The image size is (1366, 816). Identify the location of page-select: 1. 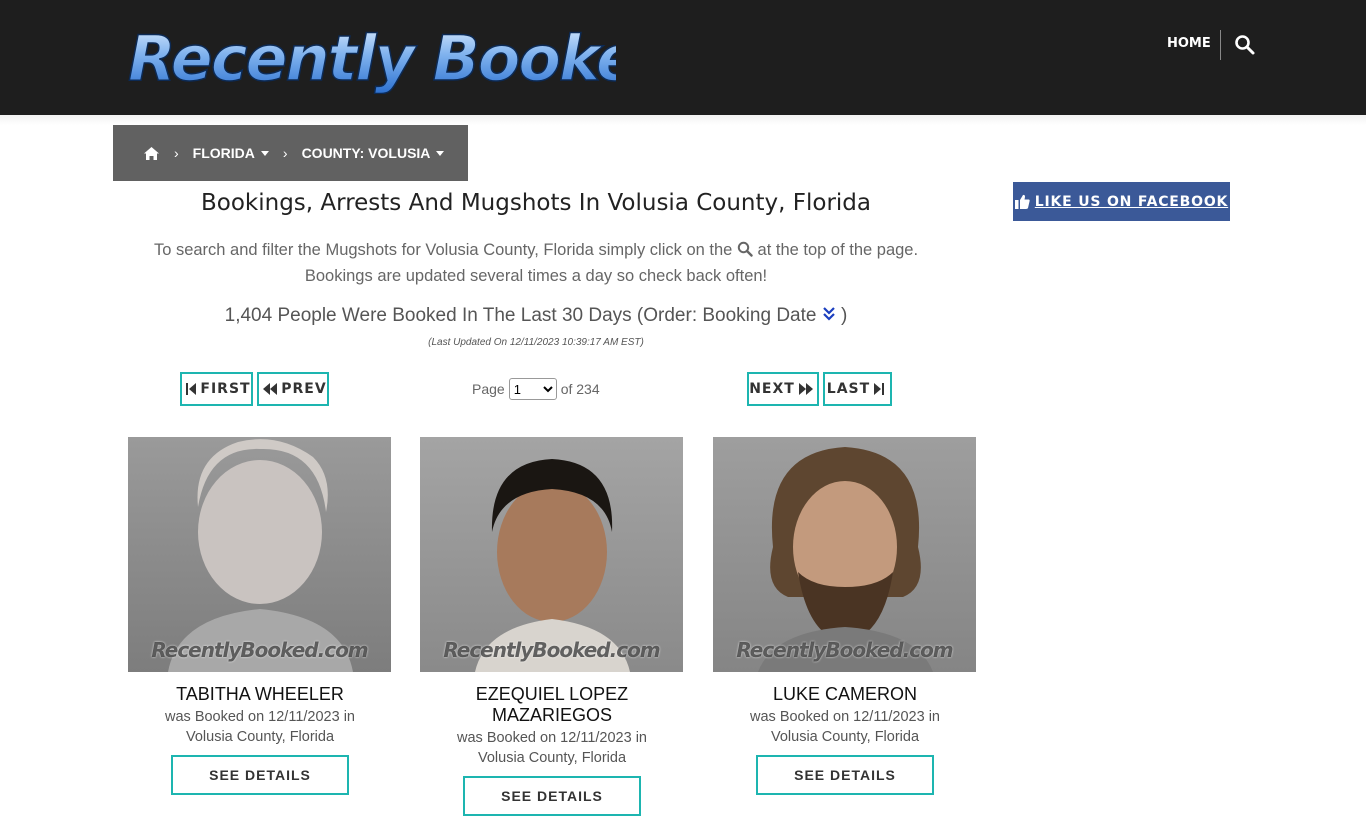
(532, 389).